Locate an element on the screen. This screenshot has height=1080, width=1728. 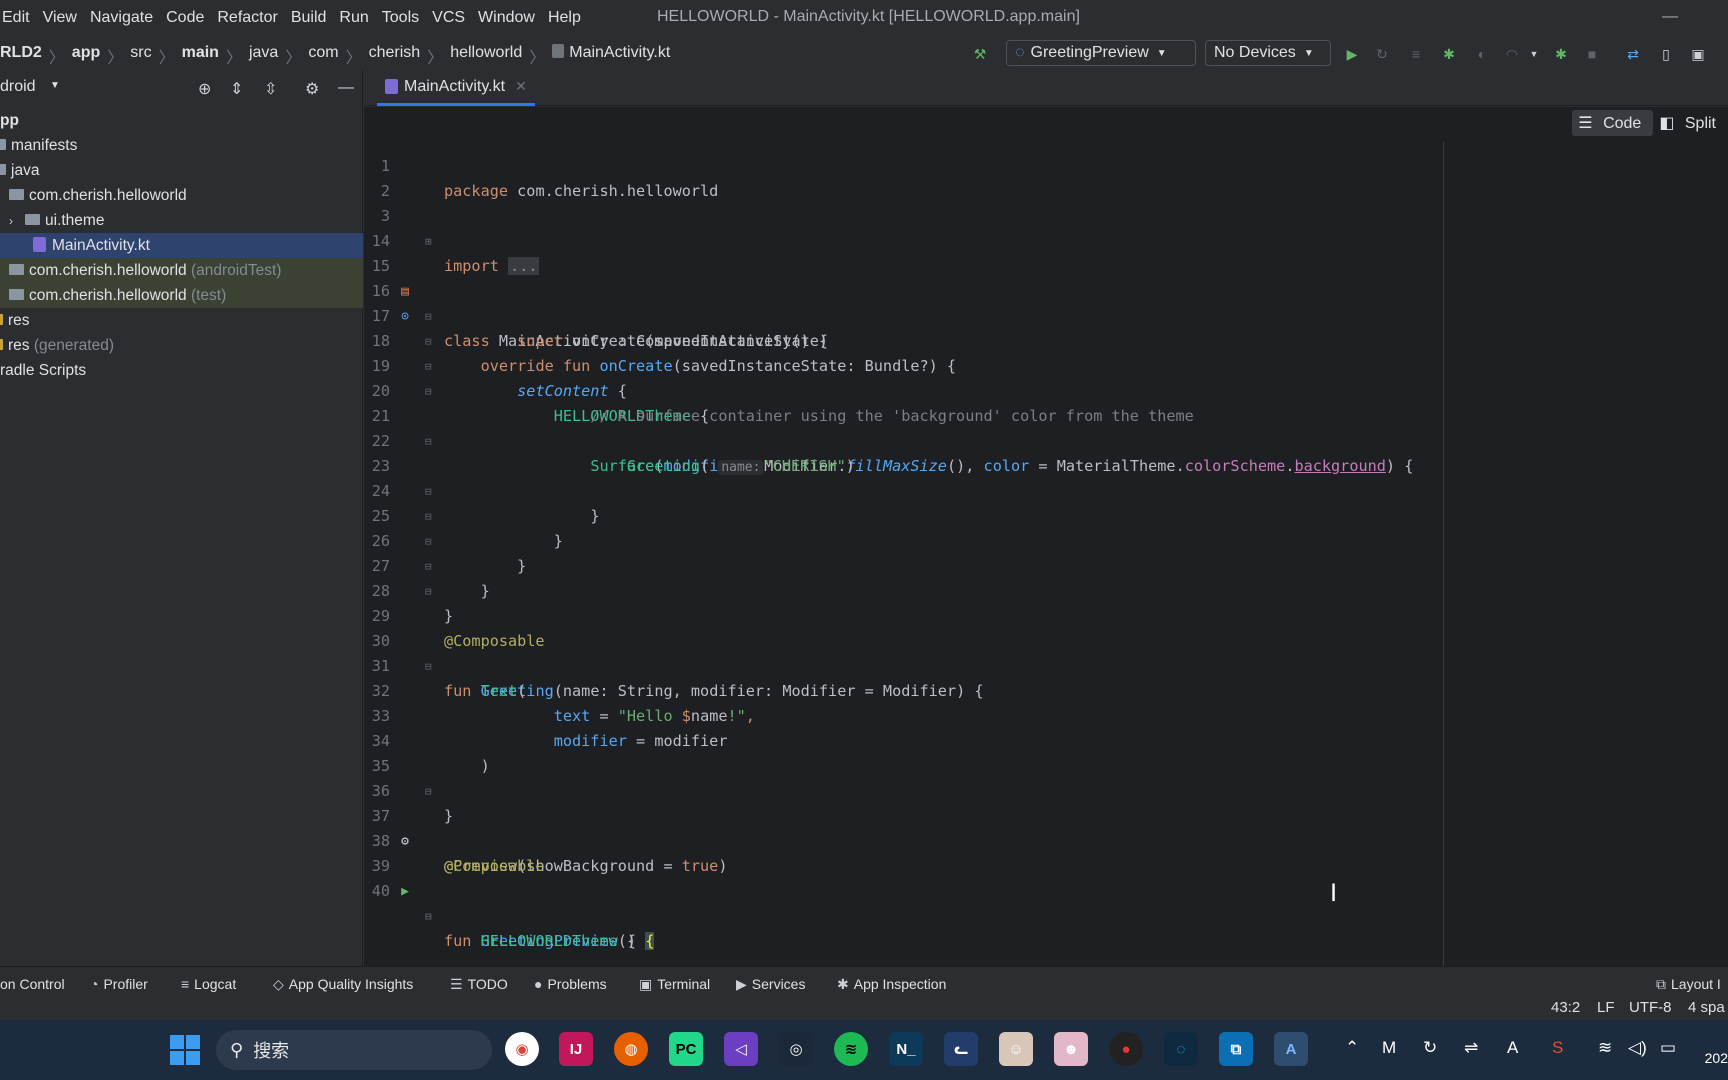
stop-icon: ■ is located at coordinates (1592, 54).